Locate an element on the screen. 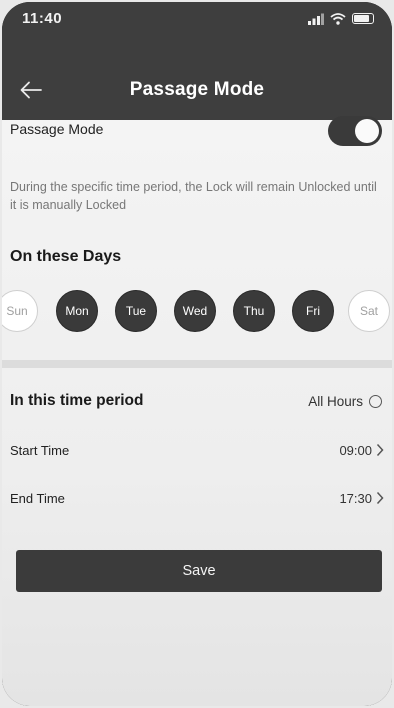 This screenshot has width=394, height=708. start-time-row: Start Time 09:00 is located at coordinates (197, 452).